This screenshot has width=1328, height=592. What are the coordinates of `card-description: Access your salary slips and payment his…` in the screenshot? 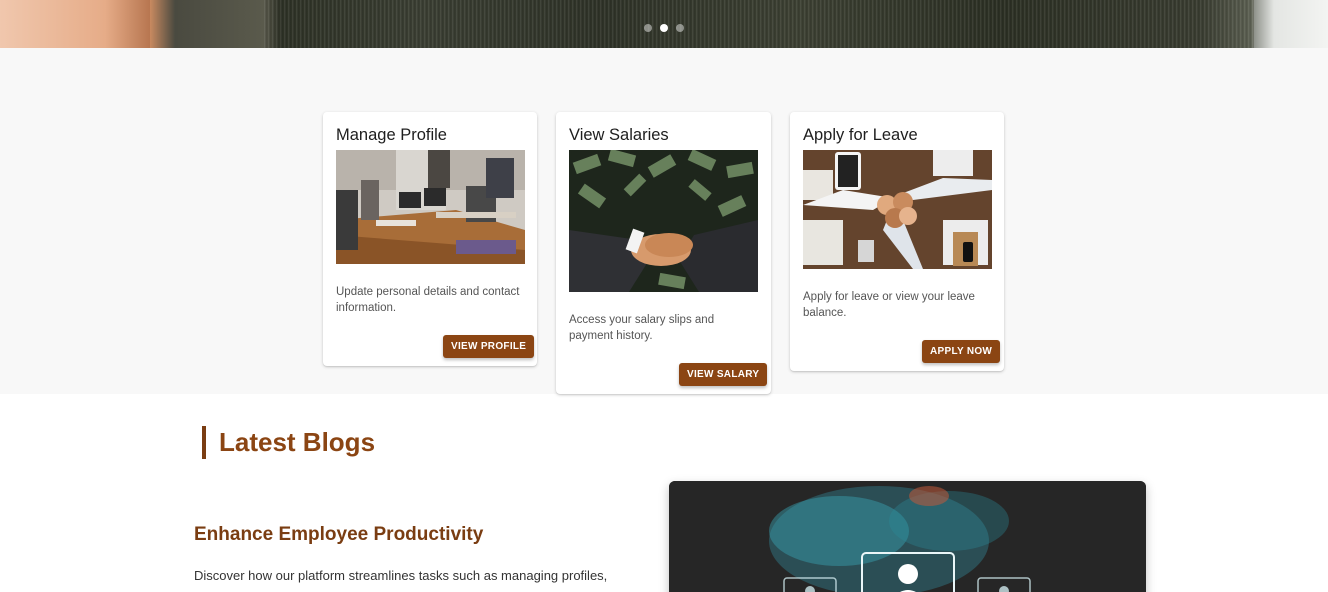 It's located at (642, 328).